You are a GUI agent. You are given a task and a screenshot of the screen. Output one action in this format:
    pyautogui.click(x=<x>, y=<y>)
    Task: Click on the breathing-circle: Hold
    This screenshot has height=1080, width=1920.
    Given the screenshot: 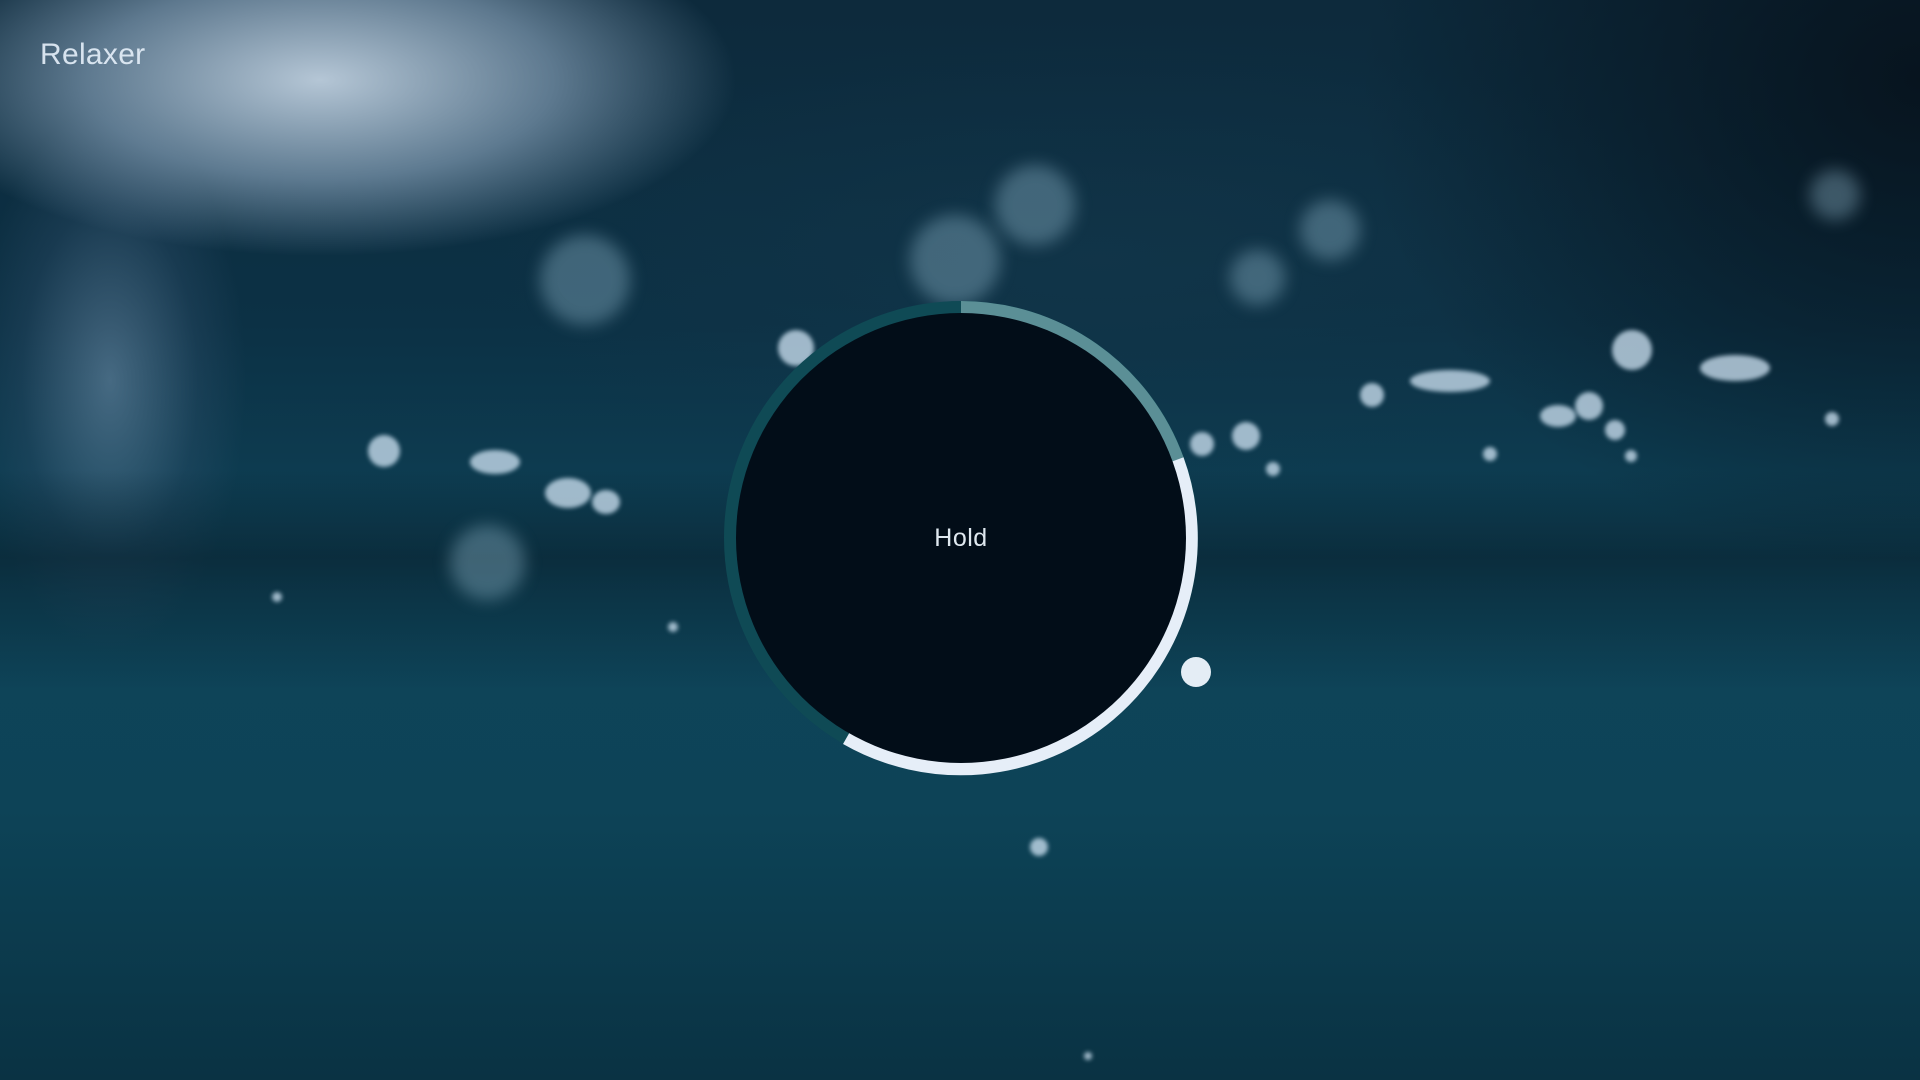 What is the action you would take?
    pyautogui.click(x=961, y=538)
    